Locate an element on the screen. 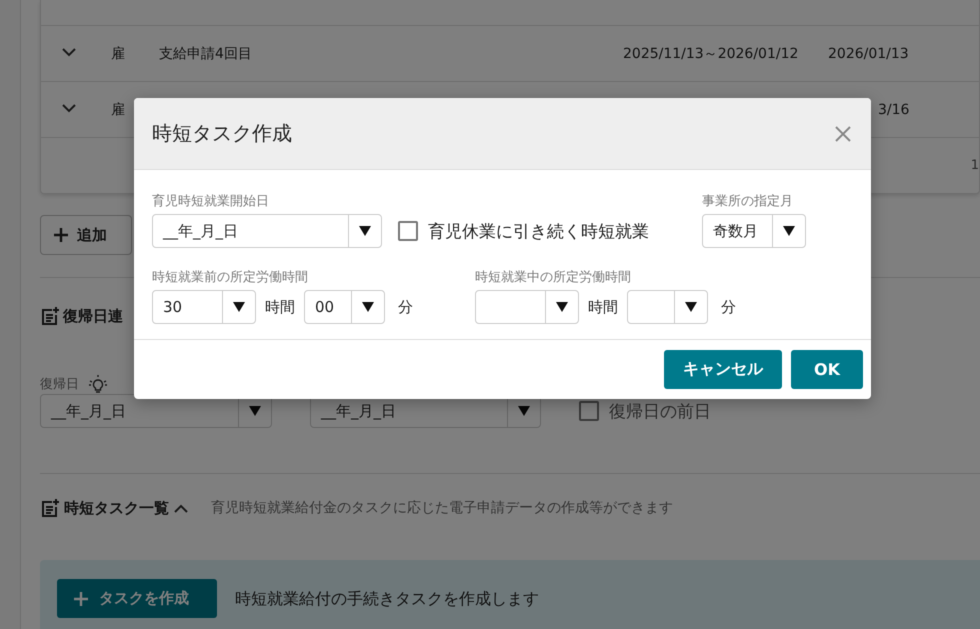 The width and height of the screenshot is (980, 629). pager-text: 1 is located at coordinates (974, 165).